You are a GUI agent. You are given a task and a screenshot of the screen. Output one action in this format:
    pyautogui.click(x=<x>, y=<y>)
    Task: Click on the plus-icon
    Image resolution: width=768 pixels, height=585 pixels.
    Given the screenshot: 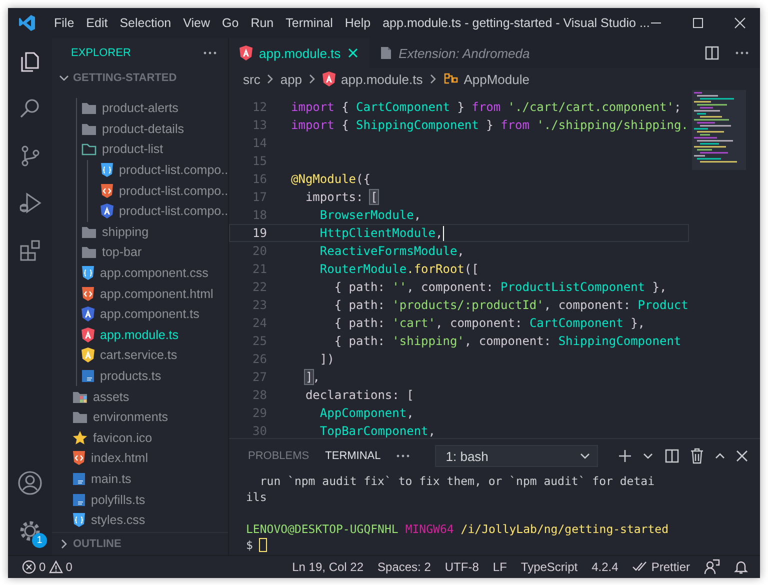 What is the action you would take?
    pyautogui.click(x=625, y=456)
    